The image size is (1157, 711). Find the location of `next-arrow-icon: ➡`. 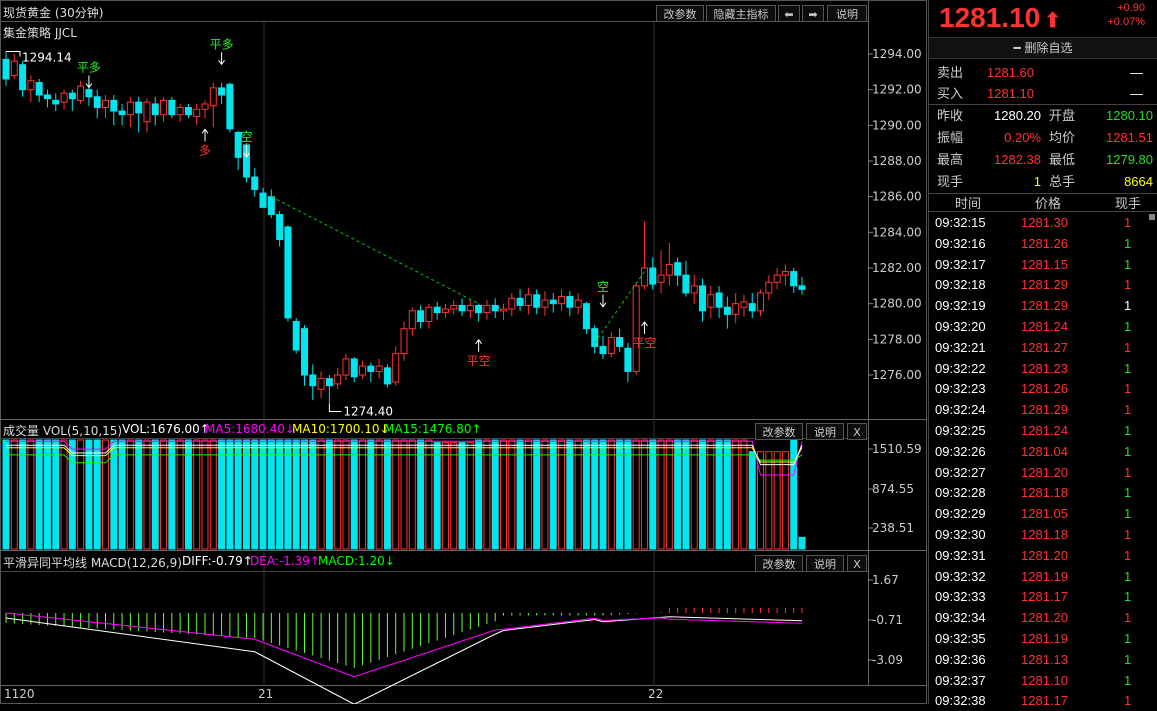

next-arrow-icon: ➡ is located at coordinates (813, 13).